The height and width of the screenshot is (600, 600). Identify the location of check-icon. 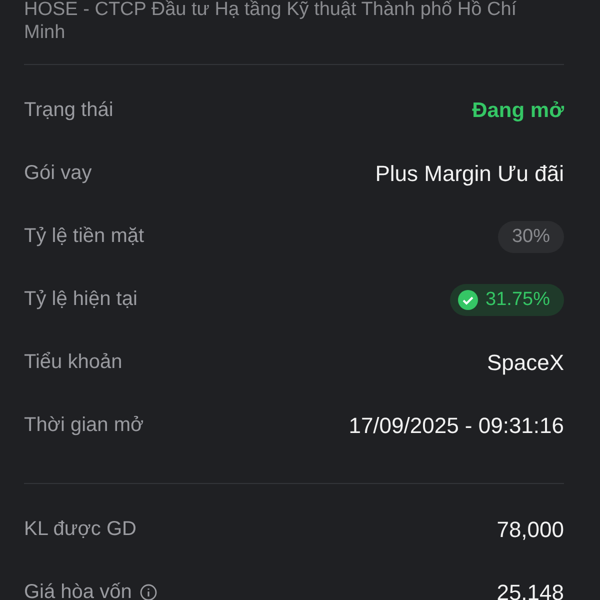
(468, 300).